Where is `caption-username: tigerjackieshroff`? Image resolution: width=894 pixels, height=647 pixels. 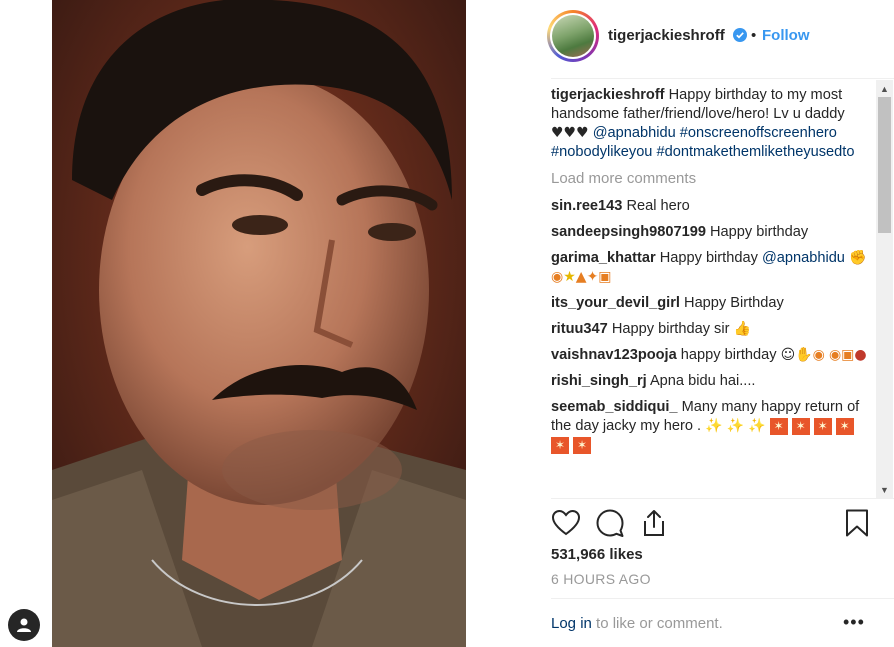 caption-username: tigerjackieshroff is located at coordinates (608, 95).